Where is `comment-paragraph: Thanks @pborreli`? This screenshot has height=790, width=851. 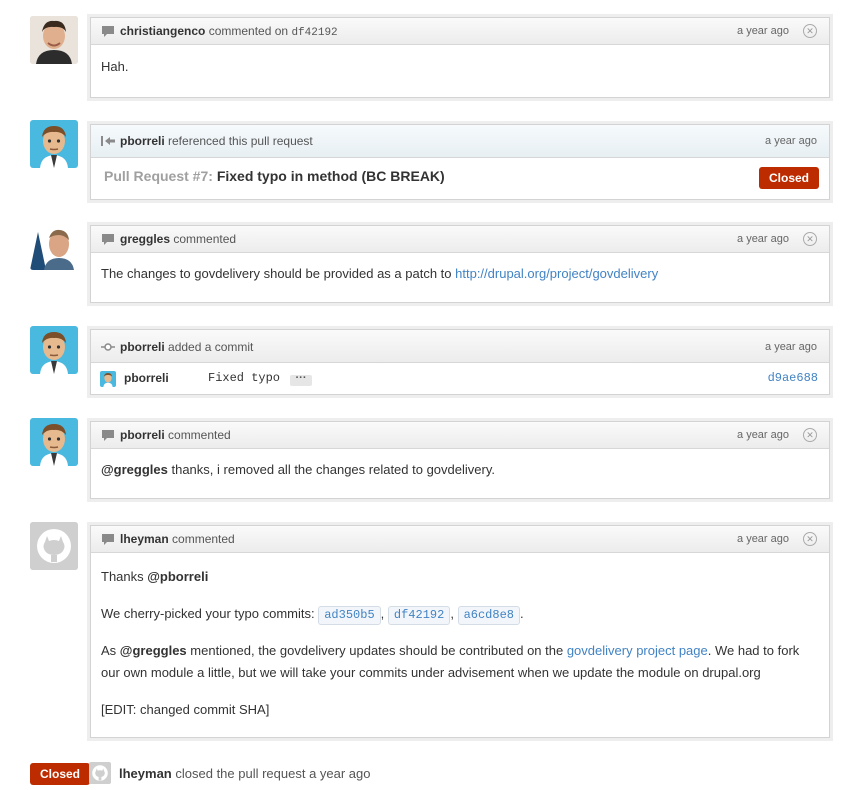 comment-paragraph: Thanks @pborreli is located at coordinates (460, 577).